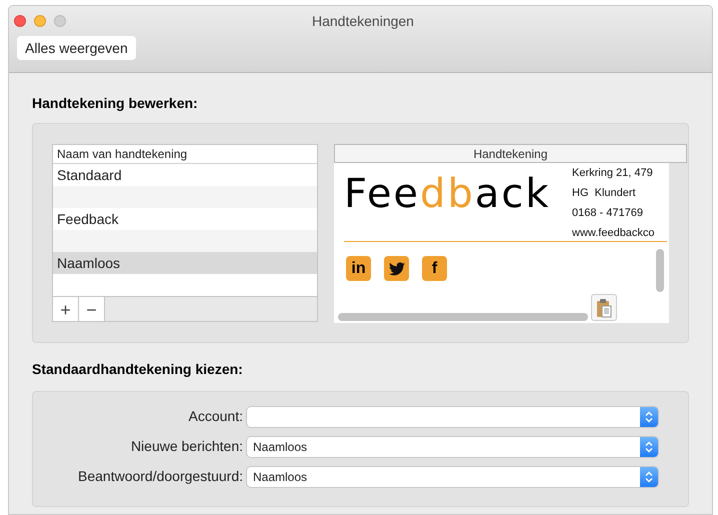 This screenshot has width=718, height=515. I want to click on field-label: Beantwoord/doorgestuurd:, so click(160, 476).